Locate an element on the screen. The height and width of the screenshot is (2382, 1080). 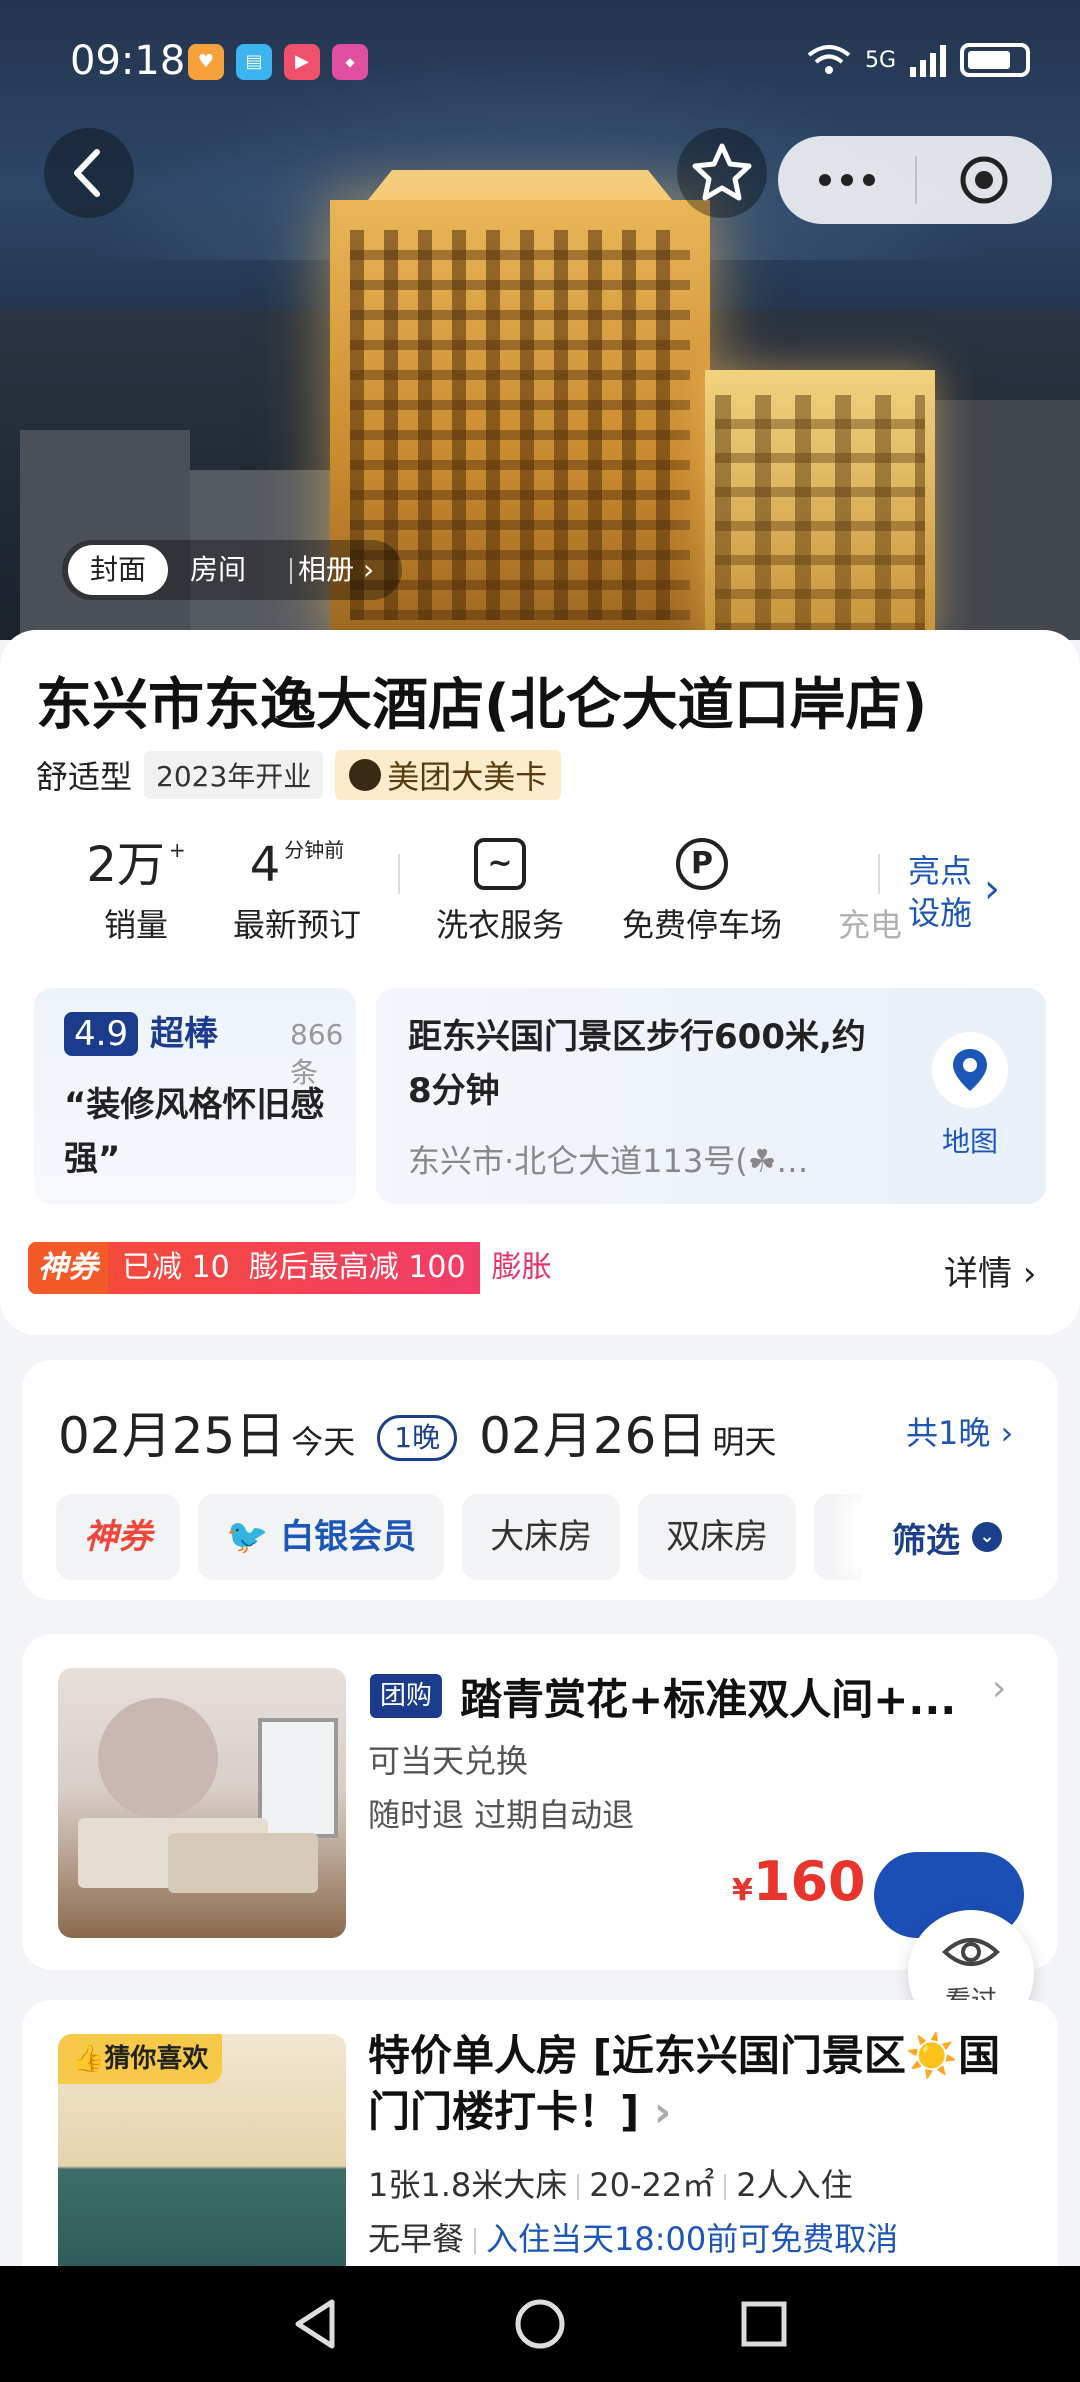
tab-rooms: 房间 is located at coordinates (218, 570).